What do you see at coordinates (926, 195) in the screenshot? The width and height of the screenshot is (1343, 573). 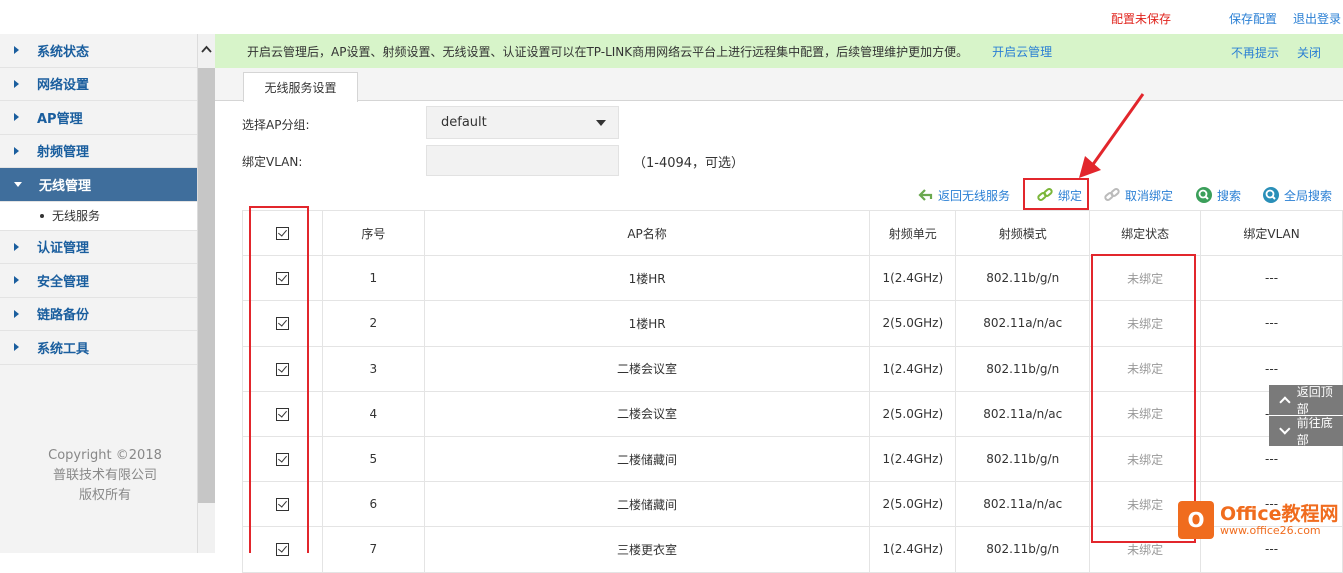 I see `back-arrow-icon` at bounding box center [926, 195].